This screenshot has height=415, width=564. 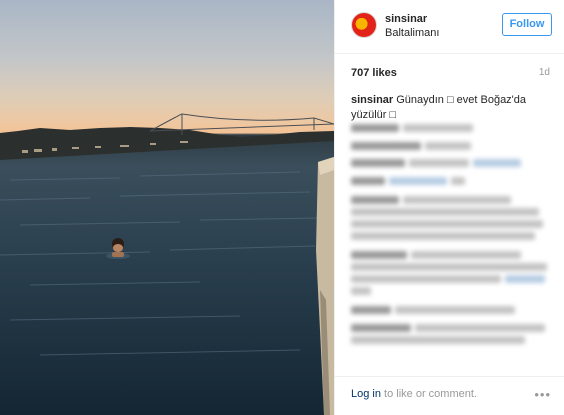 I want to click on post-age: 1d, so click(x=544, y=72).